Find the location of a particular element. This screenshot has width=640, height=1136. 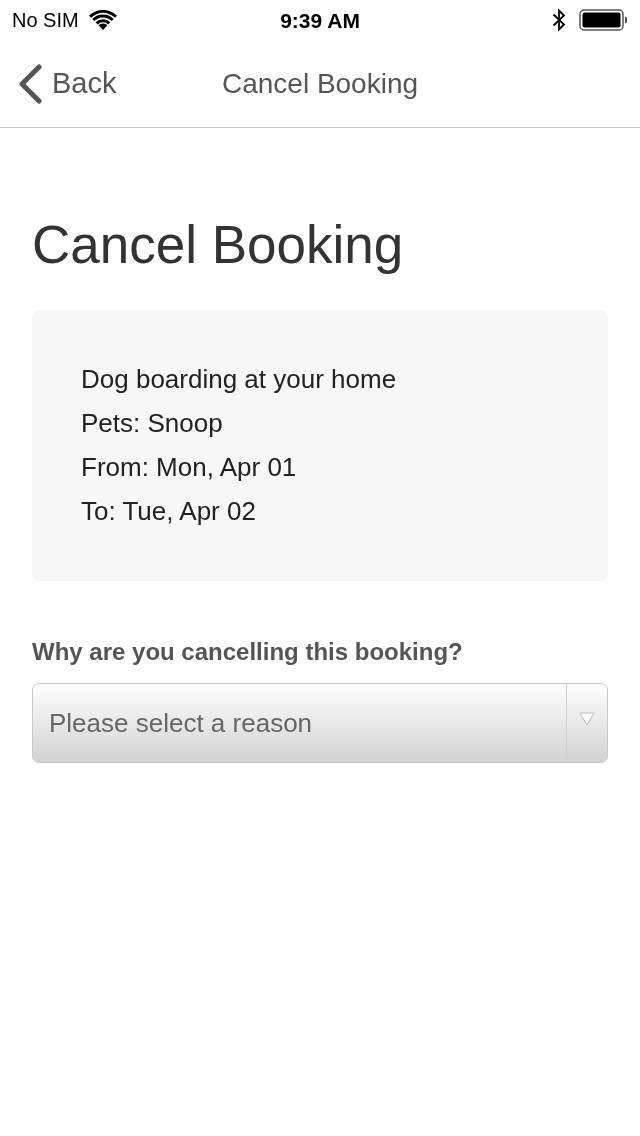

booking-detail-line: To: Tue, Apr 02 is located at coordinates (169, 511).